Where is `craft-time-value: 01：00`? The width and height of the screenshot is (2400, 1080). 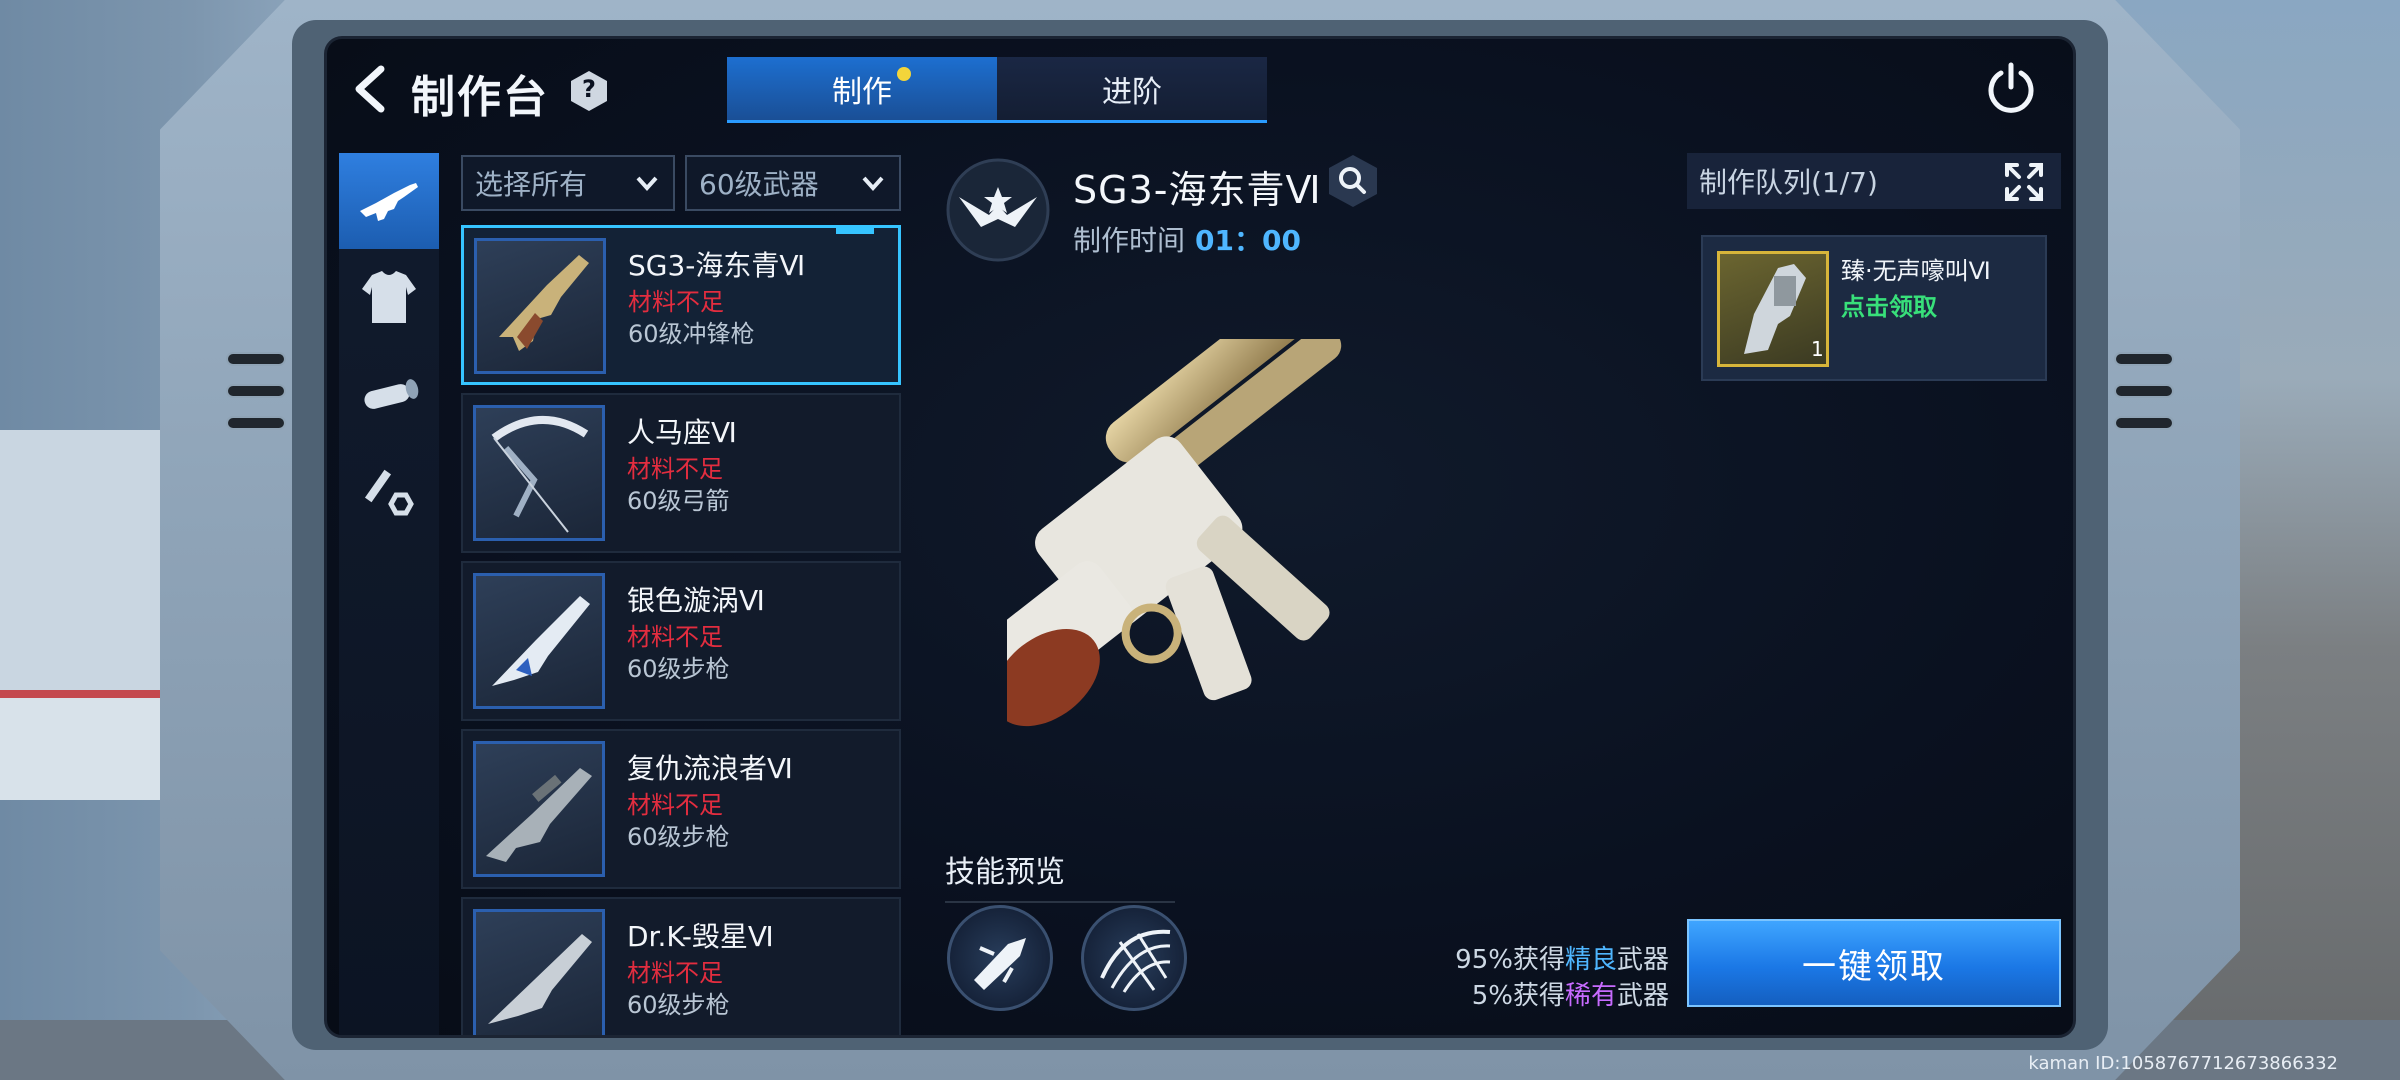 craft-time-value: 01：00 is located at coordinates (1248, 240).